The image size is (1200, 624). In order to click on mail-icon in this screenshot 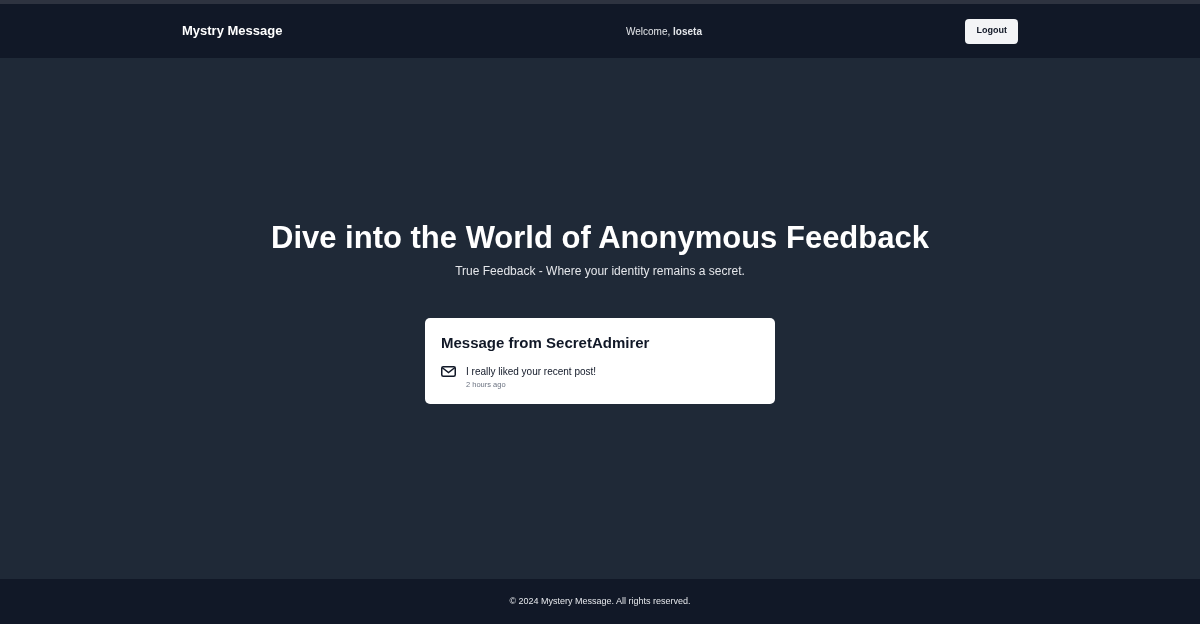, I will do `click(448, 371)`.